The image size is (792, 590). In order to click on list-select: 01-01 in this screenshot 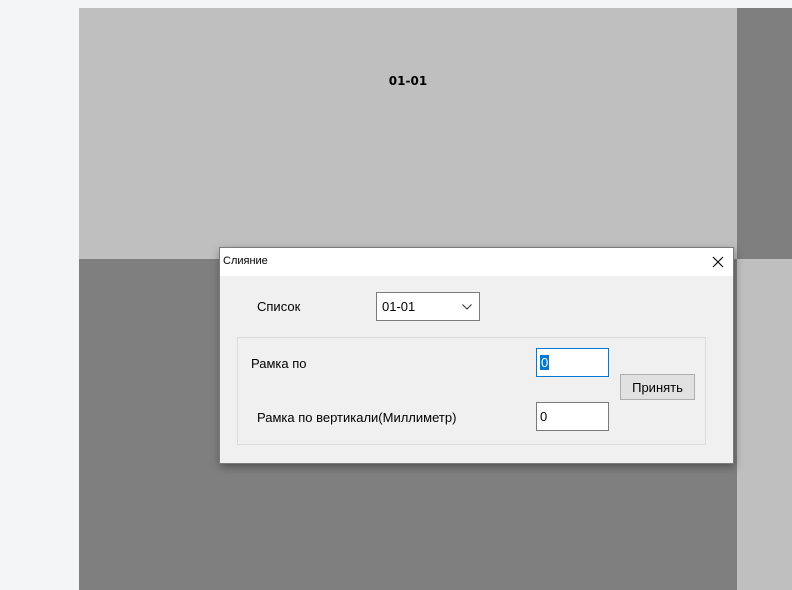, I will do `click(428, 306)`.